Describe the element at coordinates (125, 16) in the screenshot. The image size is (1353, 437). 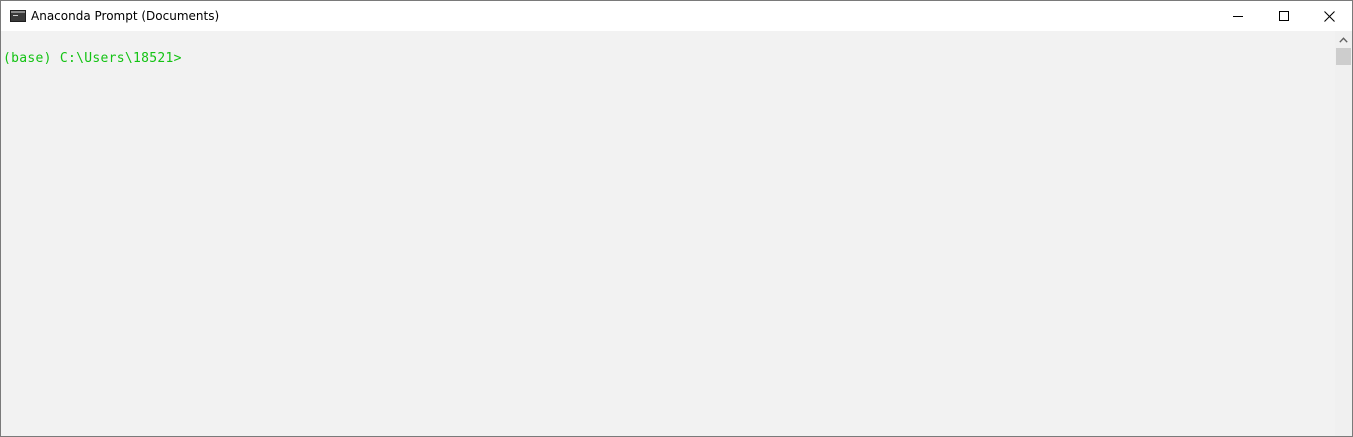
I see `window-title: Anaconda Prompt (Documents)` at that location.